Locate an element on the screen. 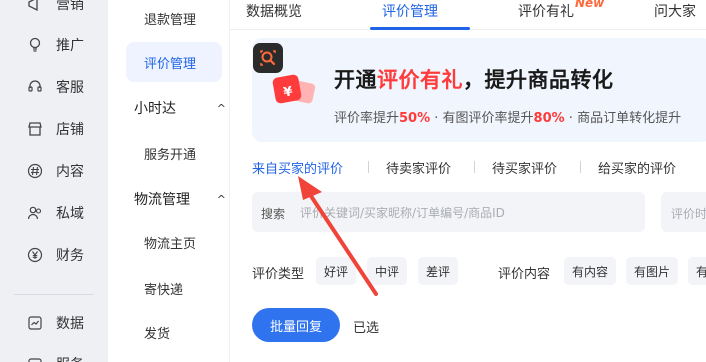 This screenshot has width=706, height=362. rail-item-store: 店铺 is located at coordinates (55, 129).